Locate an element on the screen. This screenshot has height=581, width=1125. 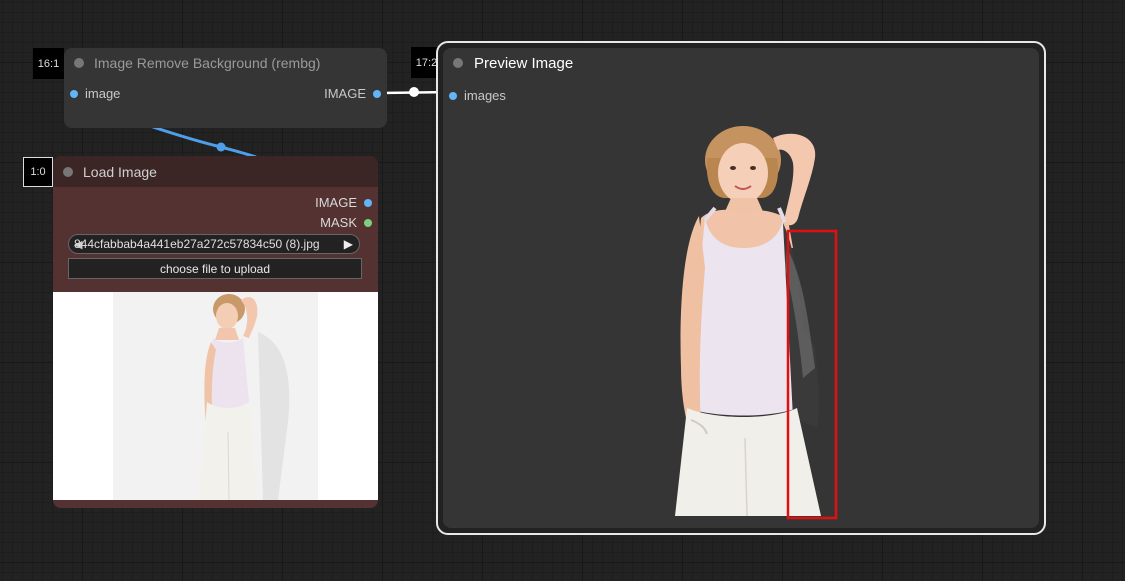
slot-label: image is located at coordinates (103, 93).